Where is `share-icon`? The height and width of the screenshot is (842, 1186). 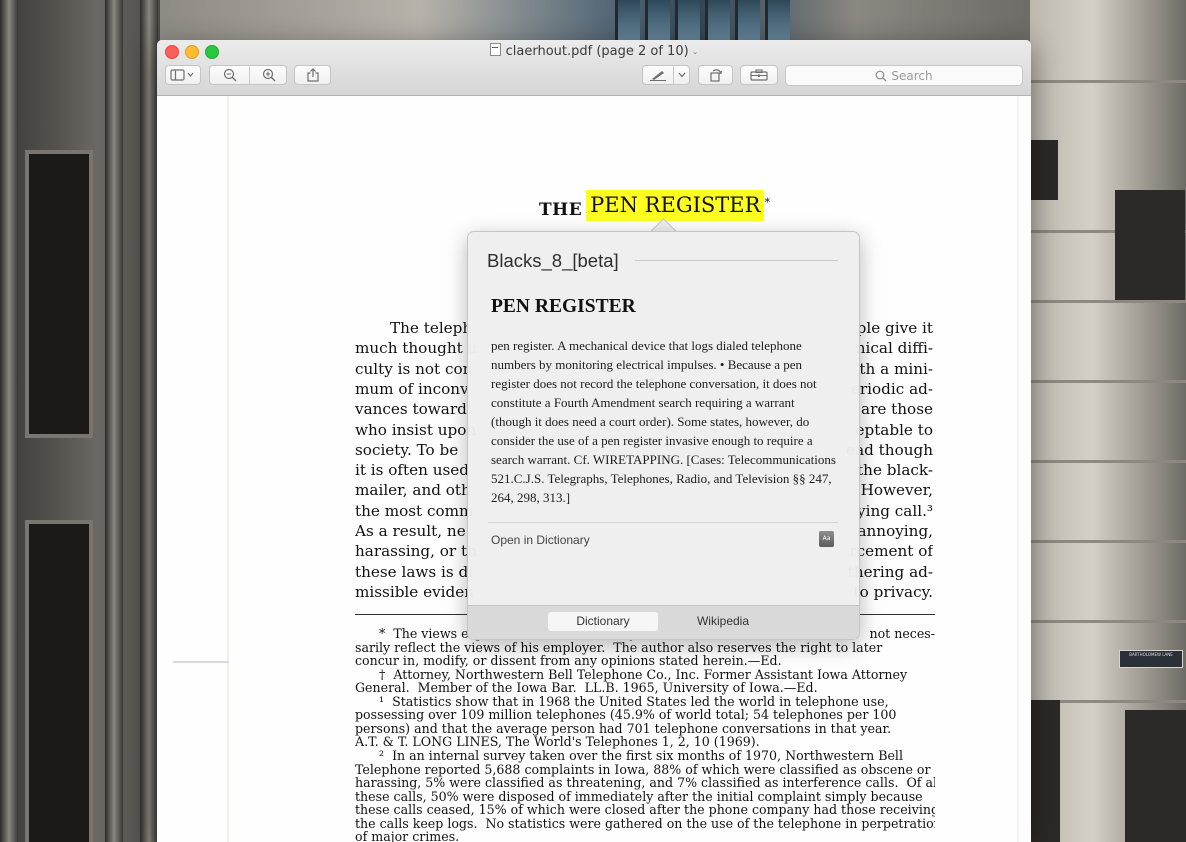 share-icon is located at coordinates (312, 75).